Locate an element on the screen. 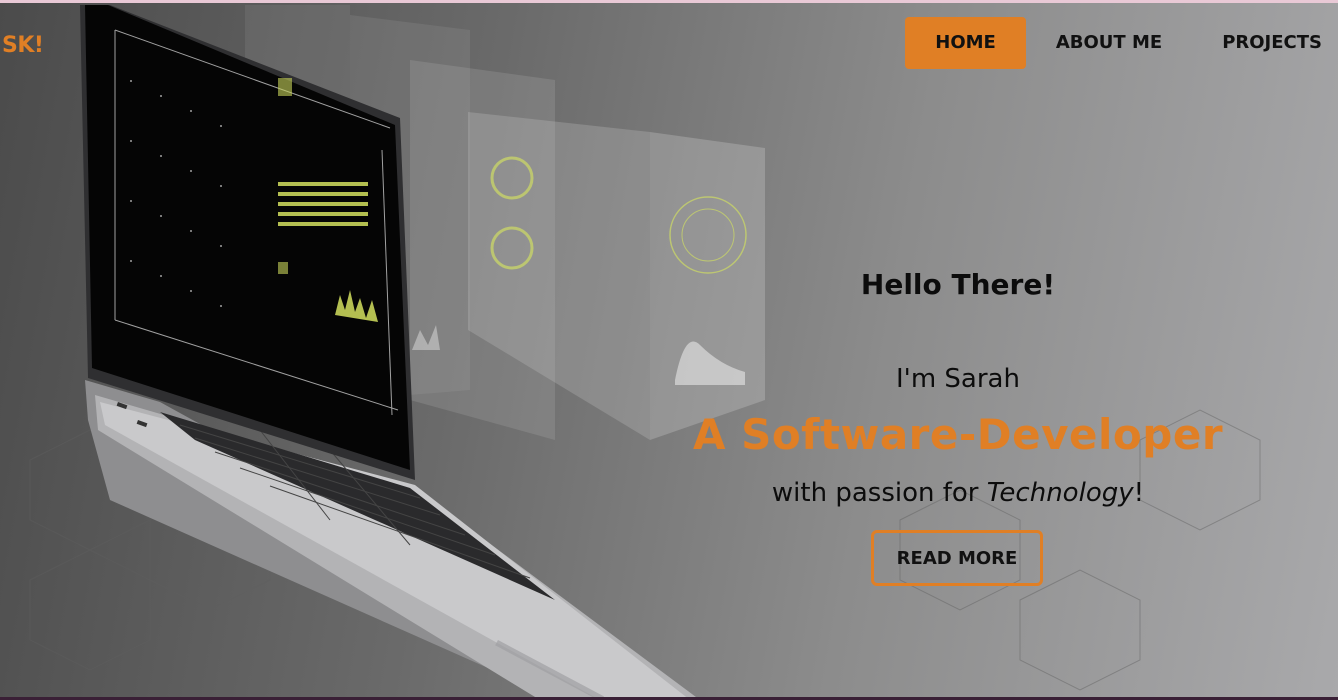 This screenshot has height=700, width=1338. main-nav: HOME ABOUT ME PROJECTS is located at coordinates (1121, 43).